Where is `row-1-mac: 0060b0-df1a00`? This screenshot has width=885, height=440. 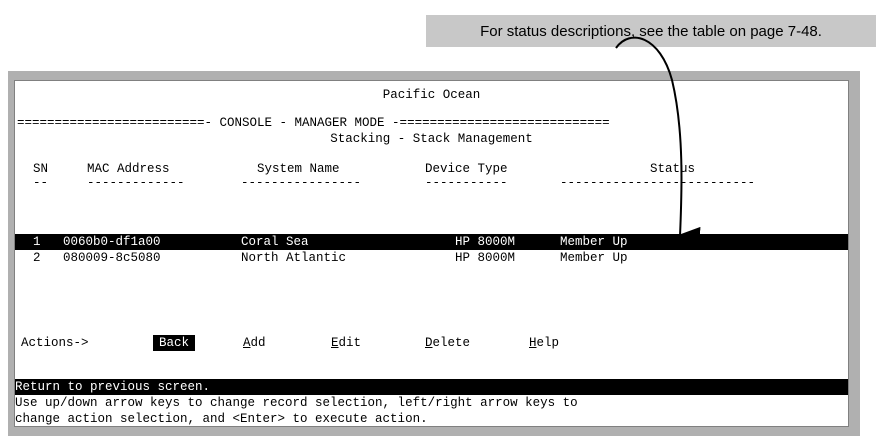
row-1-mac: 0060b0-df1a00 is located at coordinates (112, 242).